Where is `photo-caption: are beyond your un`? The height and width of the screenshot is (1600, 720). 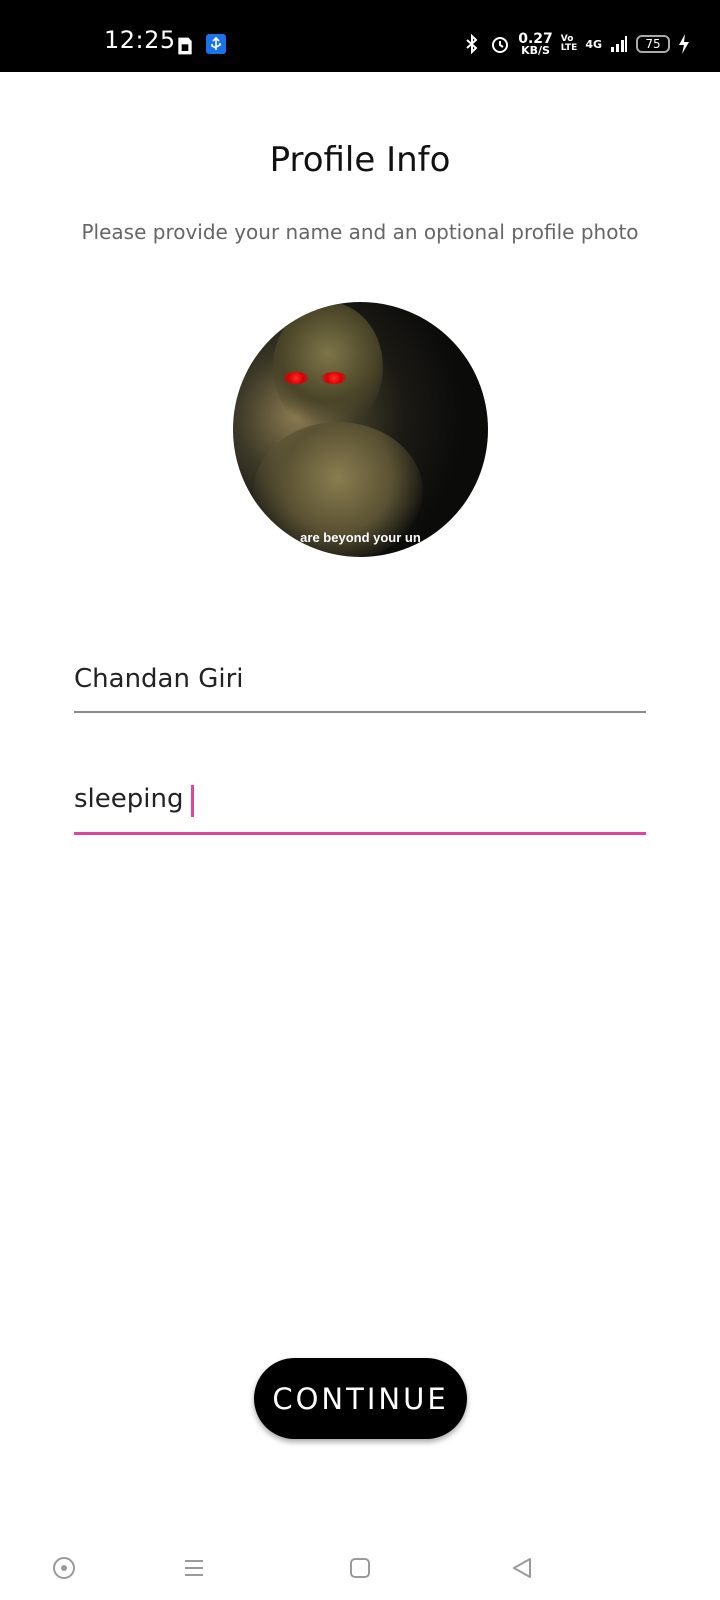 photo-caption: are beyond your un is located at coordinates (360, 537).